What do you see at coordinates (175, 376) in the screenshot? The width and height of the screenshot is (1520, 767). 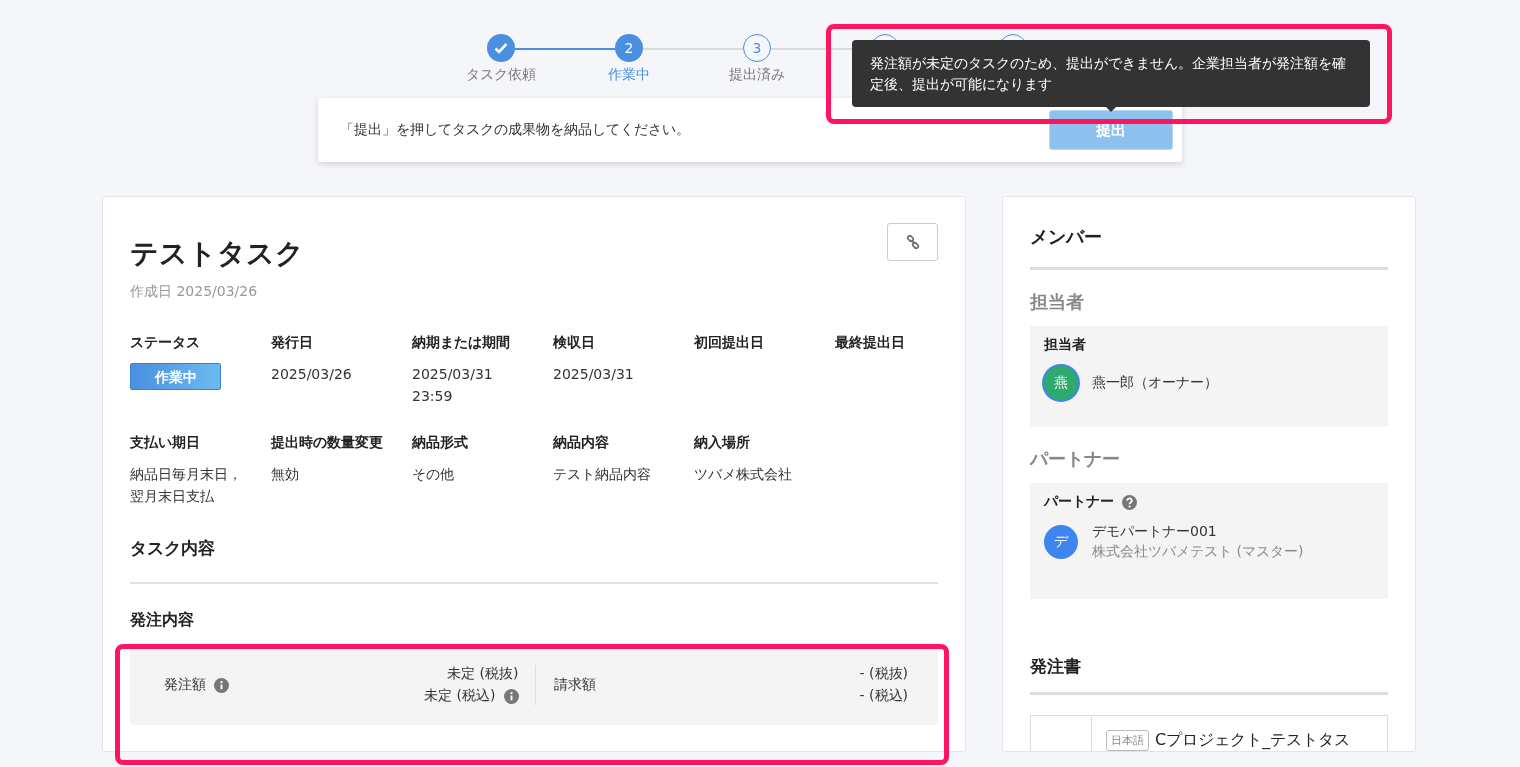 I see `status-badge: 作業中` at bounding box center [175, 376].